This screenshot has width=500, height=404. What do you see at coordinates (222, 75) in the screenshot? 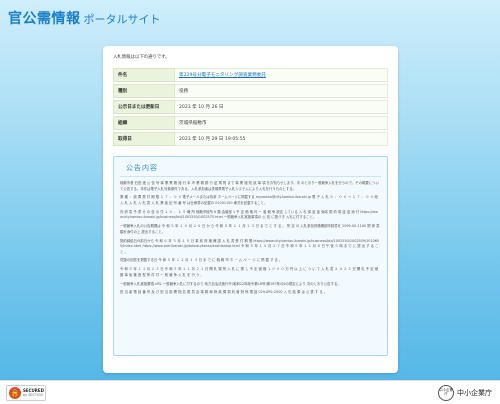
I see `bid-title-link: 第229号分電子モニタリング調査業務委託` at bounding box center [222, 75].